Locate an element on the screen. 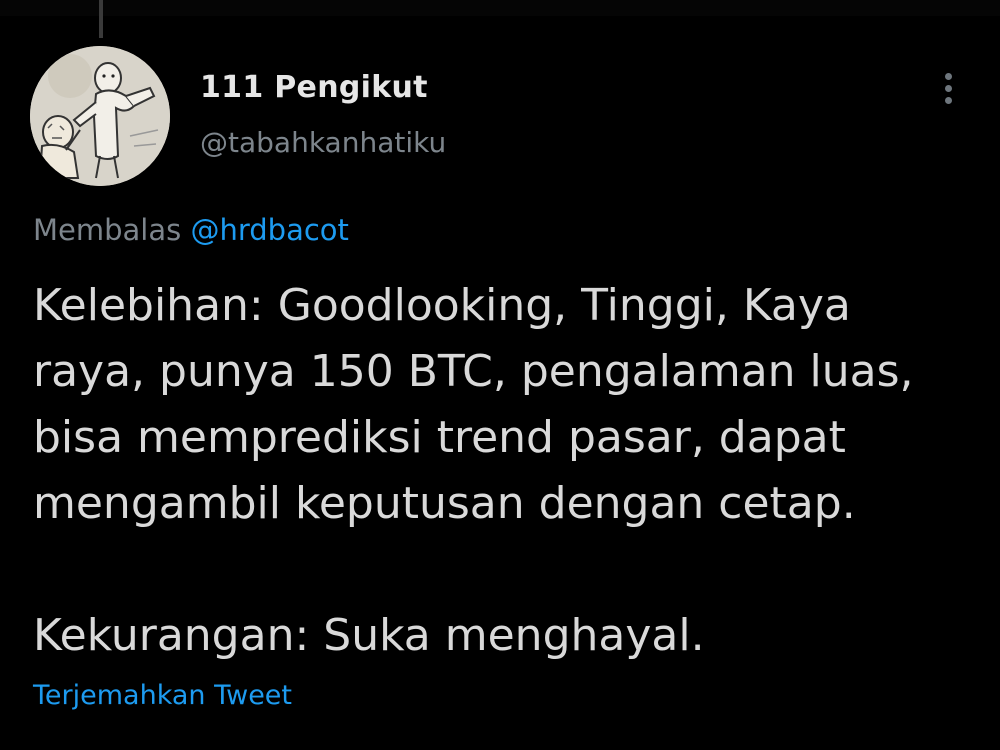 The width and height of the screenshot is (1000, 750). cartoon-avatar-icon is located at coordinates (100, 116).